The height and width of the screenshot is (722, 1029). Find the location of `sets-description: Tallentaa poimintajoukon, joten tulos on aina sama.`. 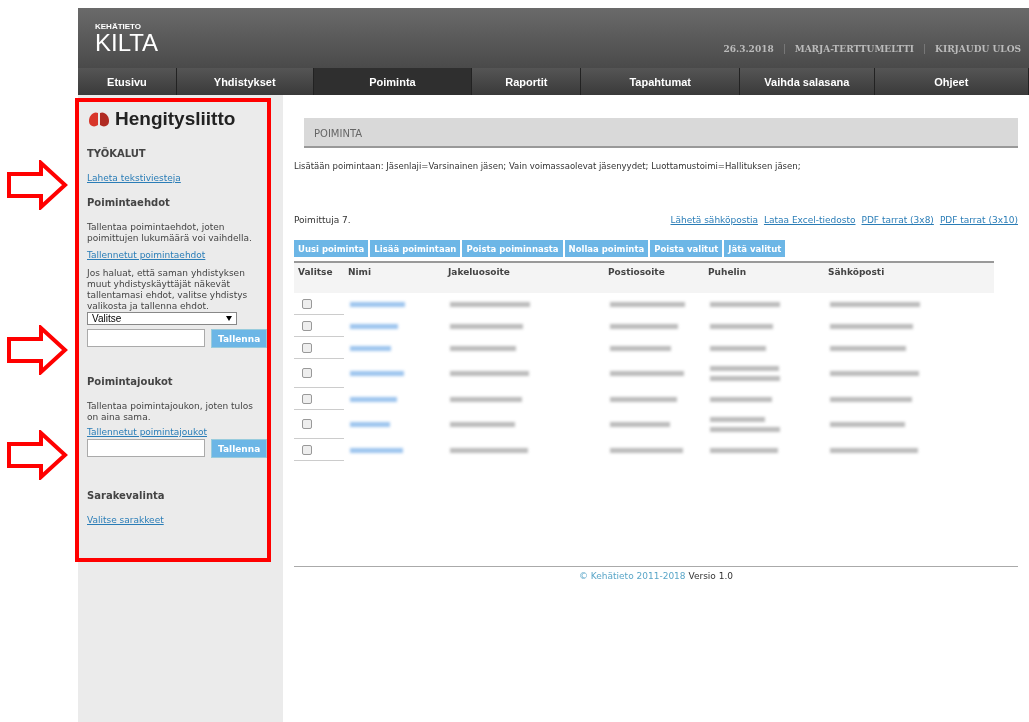

sets-description: Tallentaa poimintajoukon, joten tulos on aina sama. is located at coordinates (171, 412).